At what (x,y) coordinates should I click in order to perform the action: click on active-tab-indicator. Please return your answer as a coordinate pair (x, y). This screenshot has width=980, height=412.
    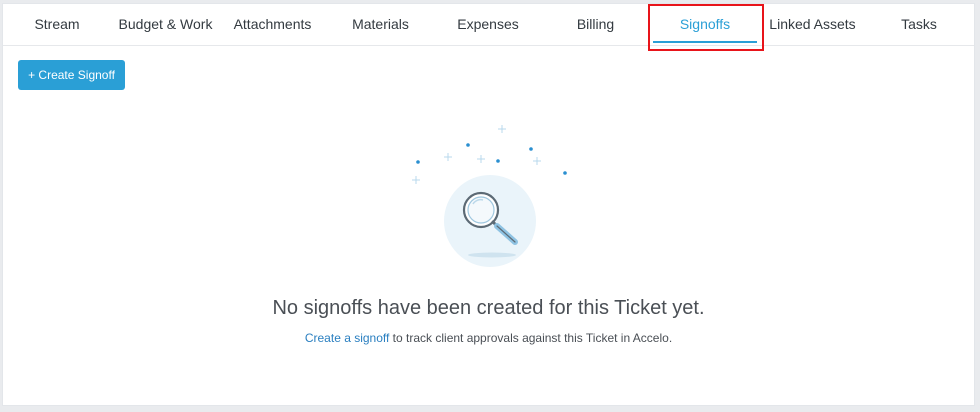
    Looking at the image, I should click on (705, 42).